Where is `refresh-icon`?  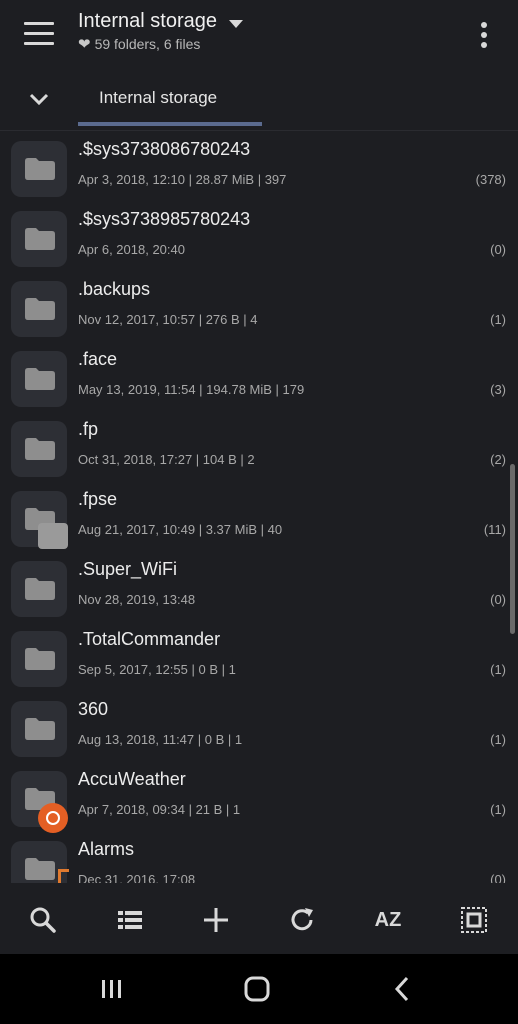
refresh-icon is located at coordinates (302, 920).